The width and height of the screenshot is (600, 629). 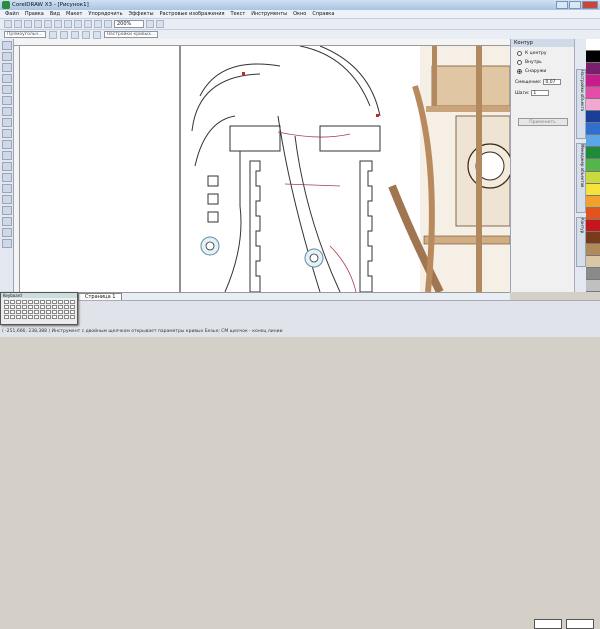 What do you see at coordinates (96, 34) in the screenshot?
I see `break-curve-button` at bounding box center [96, 34].